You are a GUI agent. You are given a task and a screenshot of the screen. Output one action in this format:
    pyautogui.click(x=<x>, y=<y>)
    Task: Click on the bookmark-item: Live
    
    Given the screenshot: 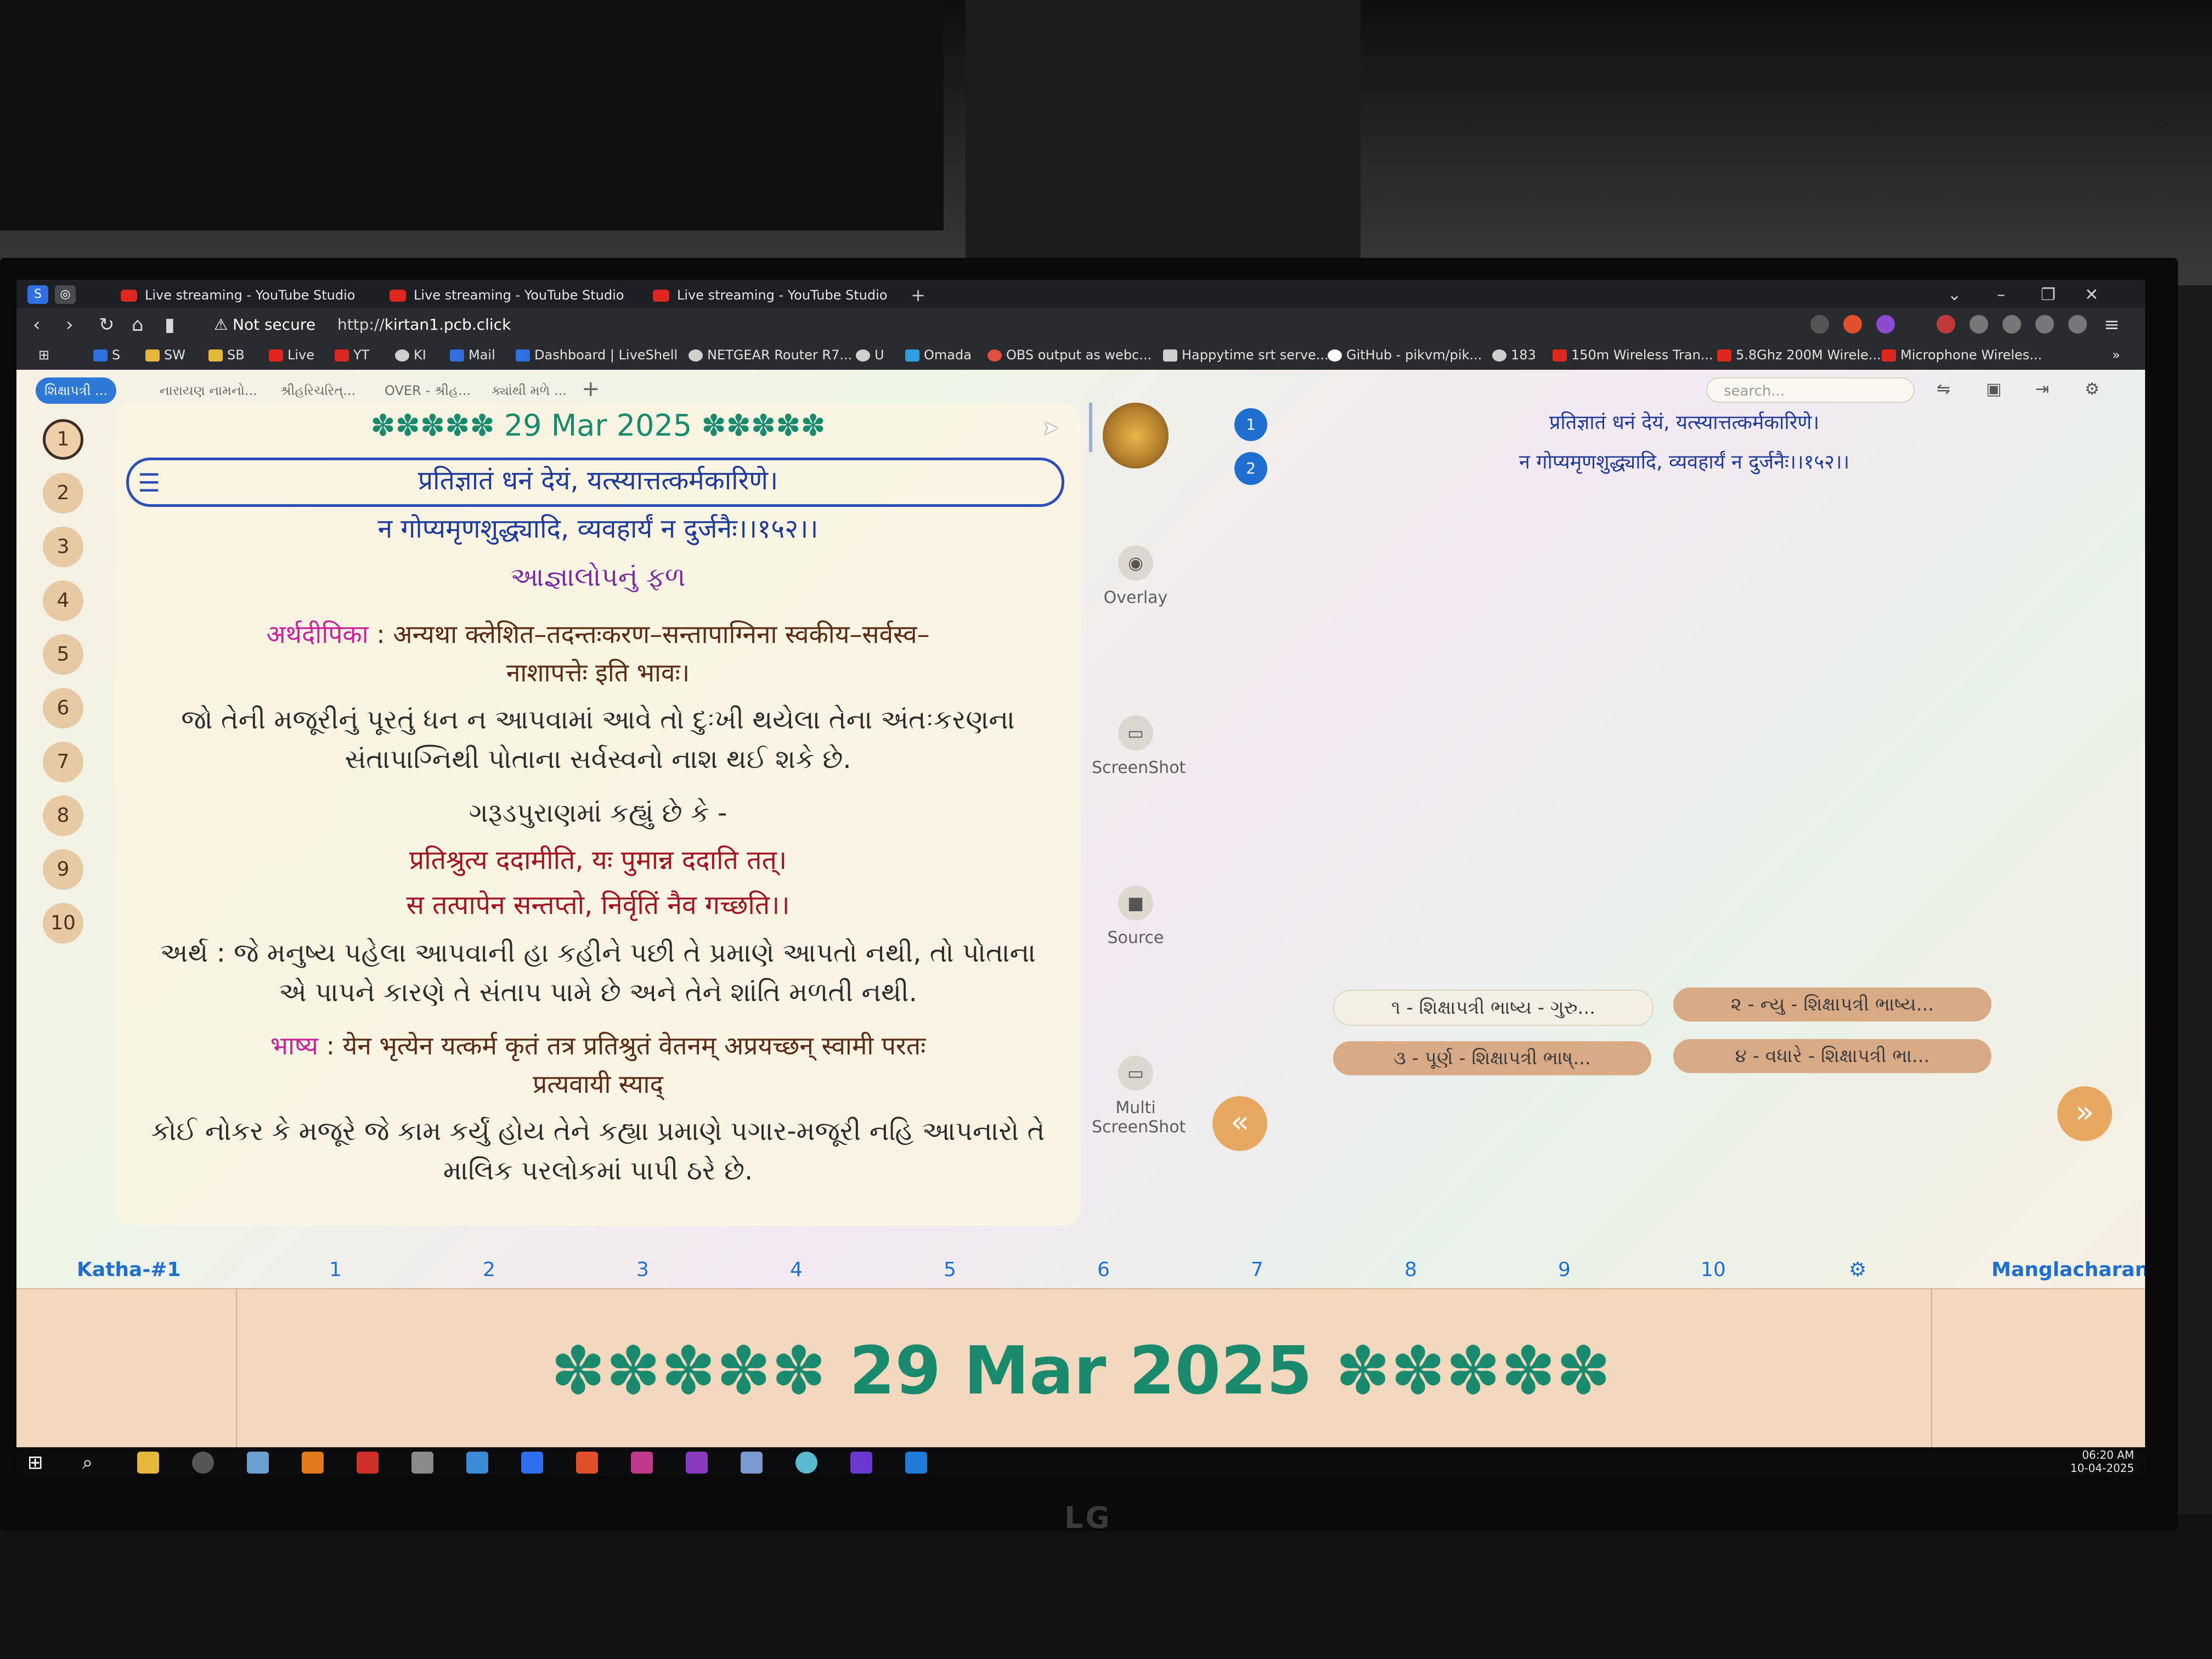 What is the action you would take?
    pyautogui.click(x=291, y=355)
    